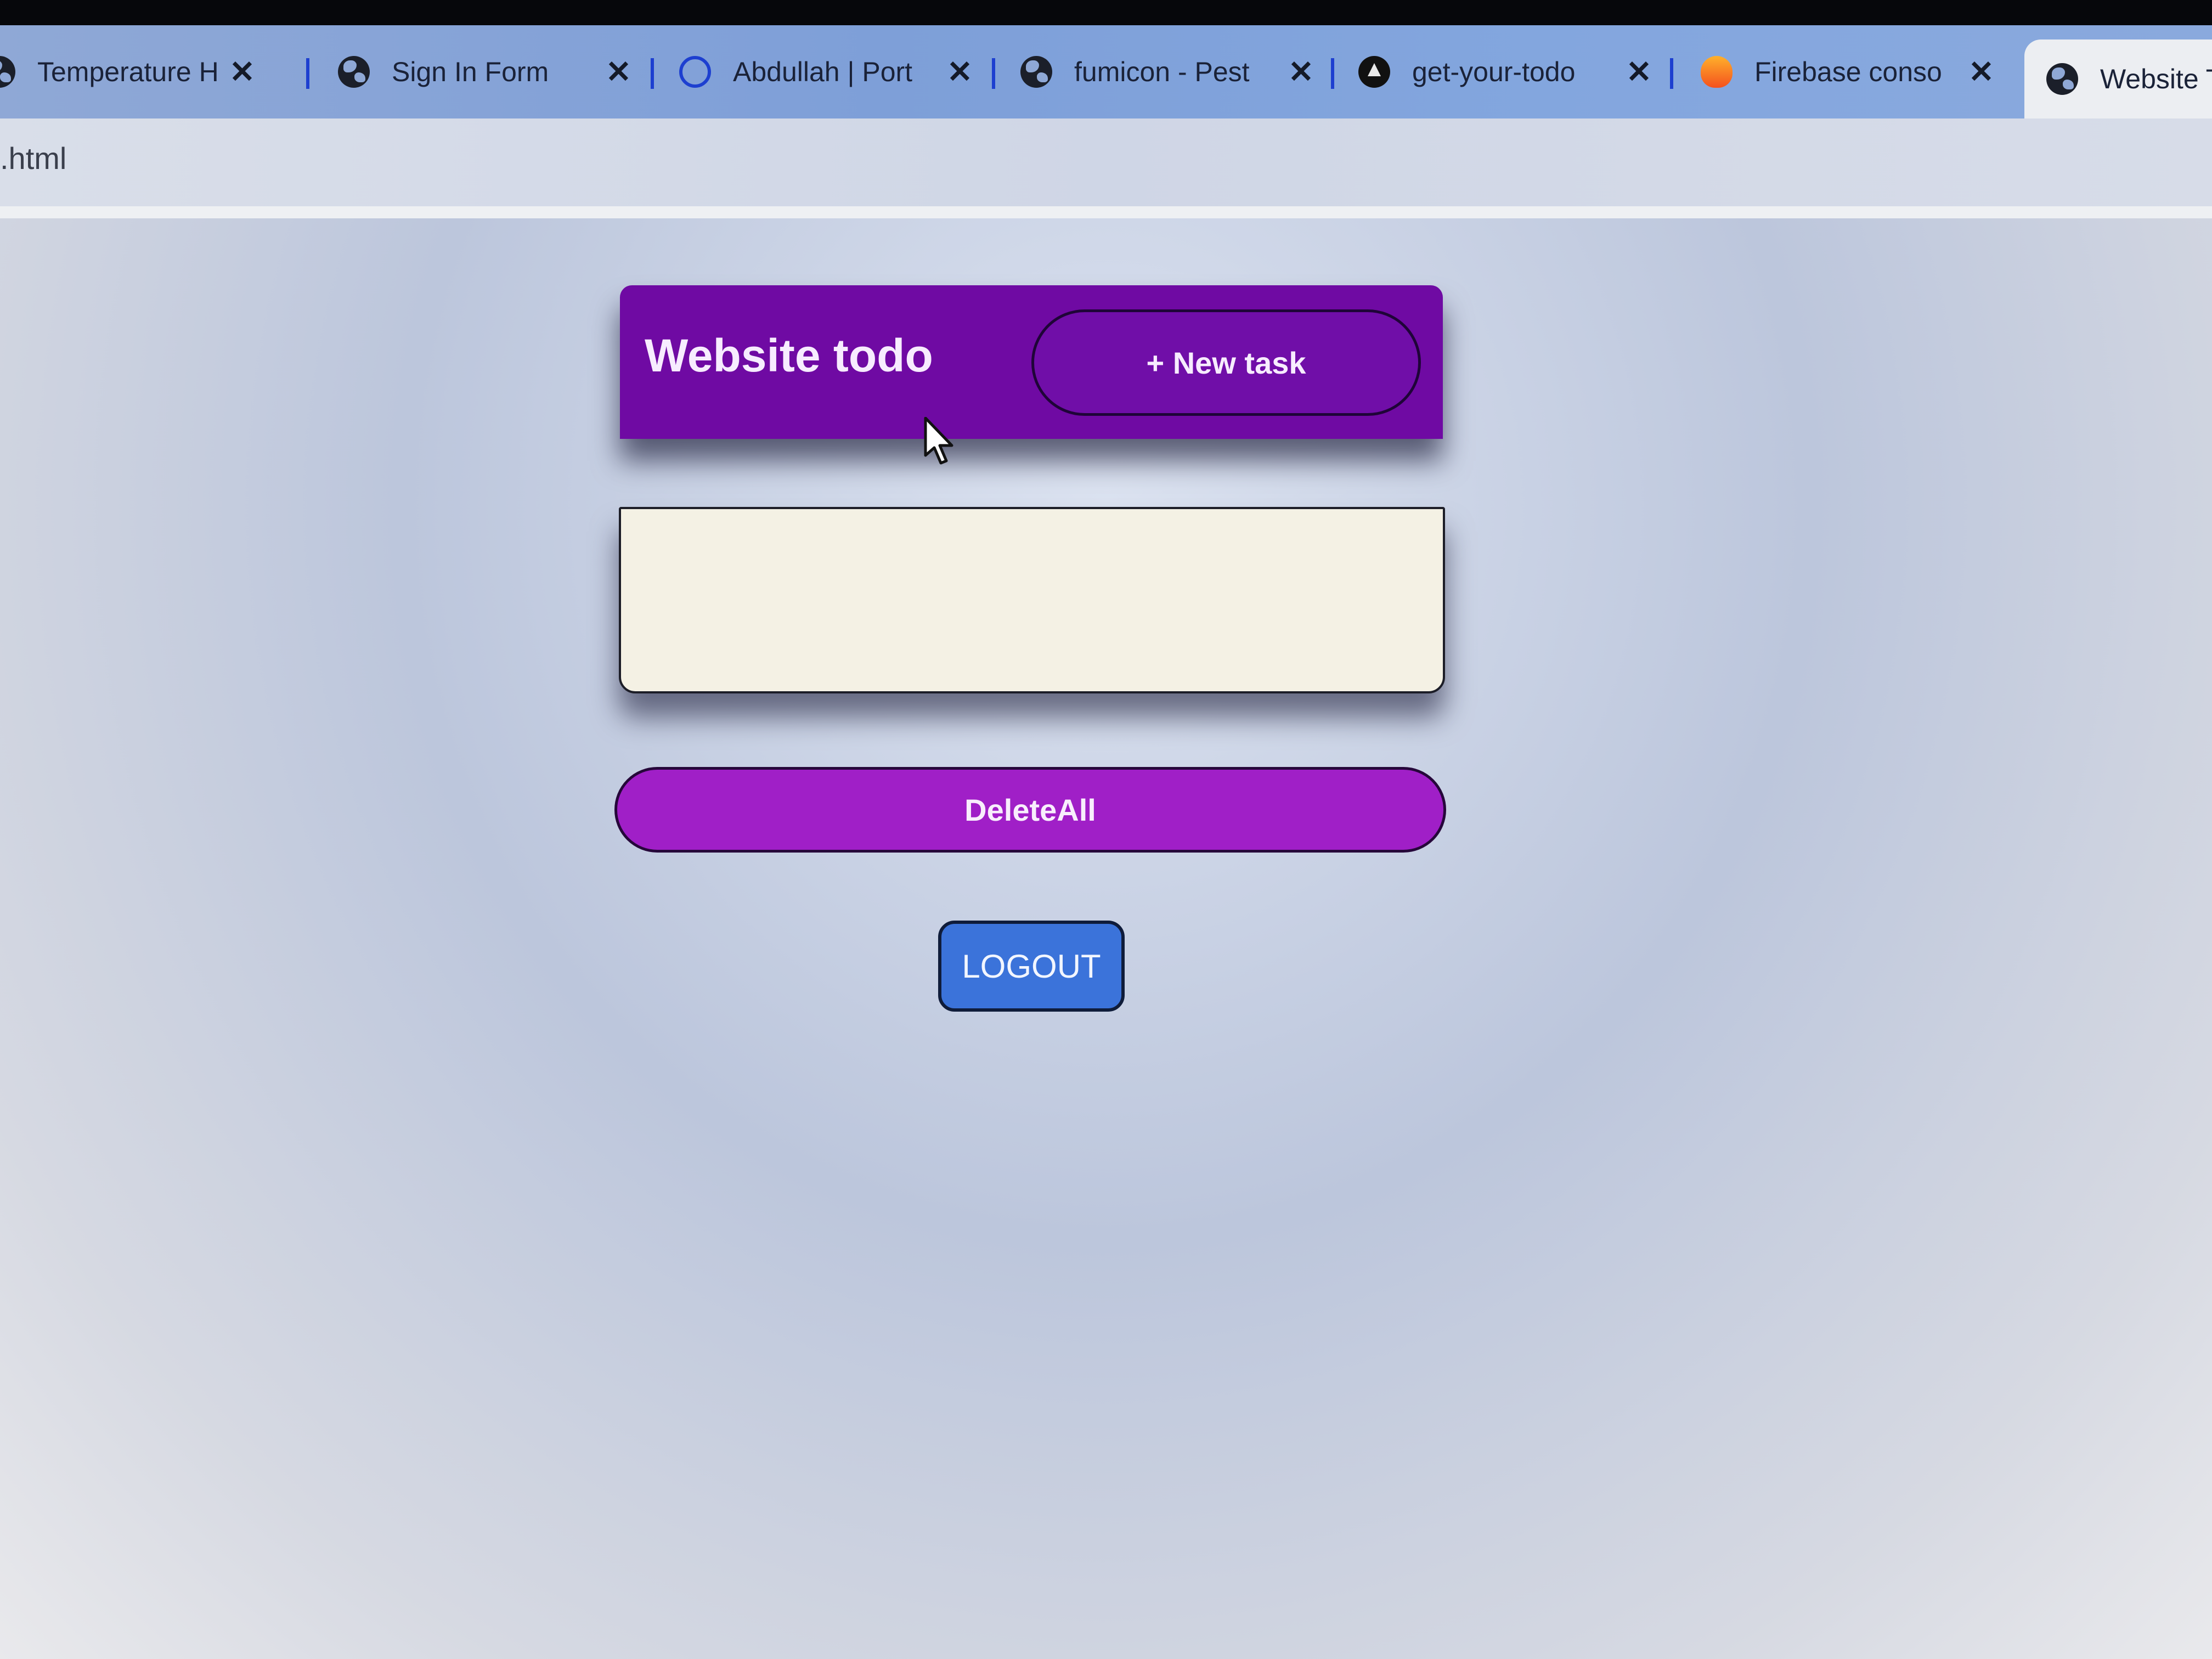 Image resolution: width=2212 pixels, height=1659 pixels. I want to click on toolbar-divider, so click(1106, 212).